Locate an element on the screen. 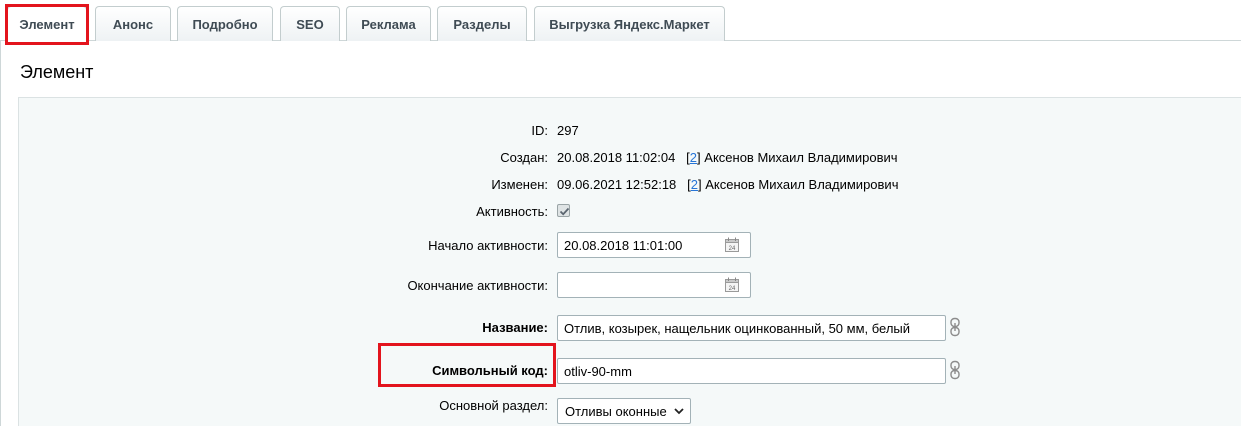 The image size is (1241, 426). checkmark-icon is located at coordinates (564, 211).